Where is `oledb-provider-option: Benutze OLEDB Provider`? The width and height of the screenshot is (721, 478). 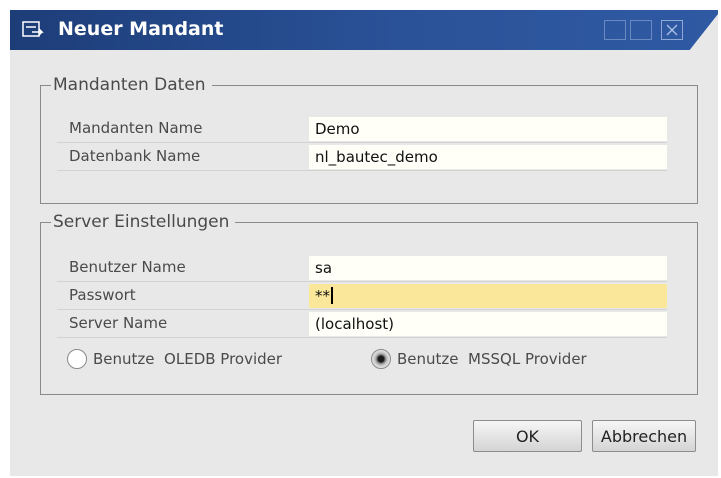 oledb-provider-option: Benutze OLEDB Provider is located at coordinates (174, 359).